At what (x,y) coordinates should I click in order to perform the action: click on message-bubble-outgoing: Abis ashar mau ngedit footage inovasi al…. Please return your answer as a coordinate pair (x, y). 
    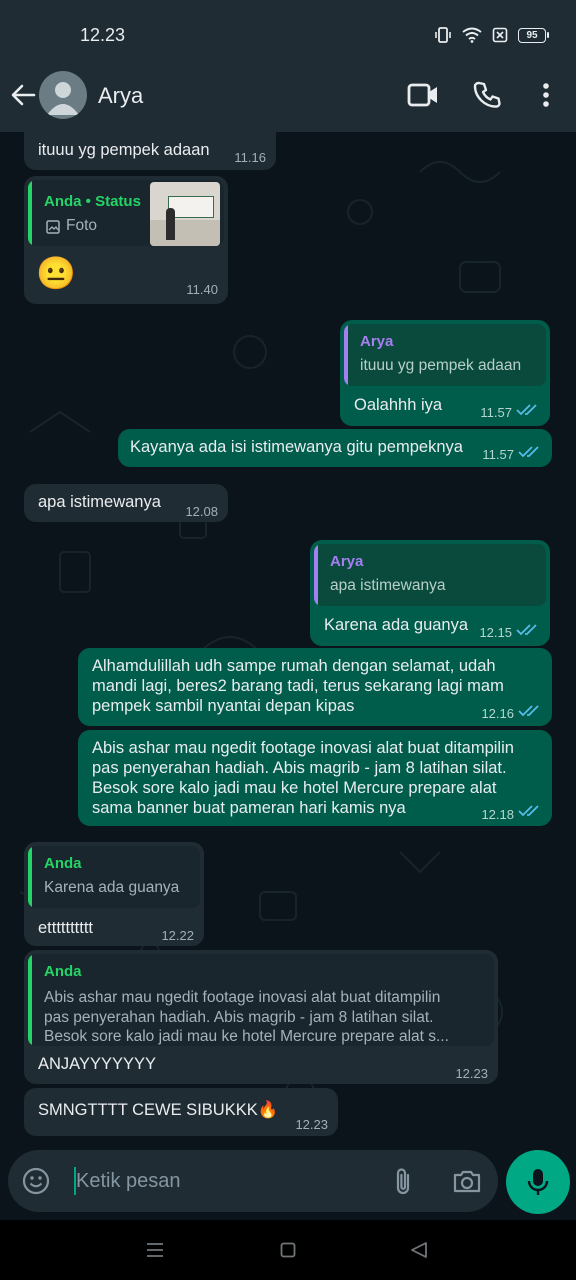
    Looking at the image, I should click on (315, 778).